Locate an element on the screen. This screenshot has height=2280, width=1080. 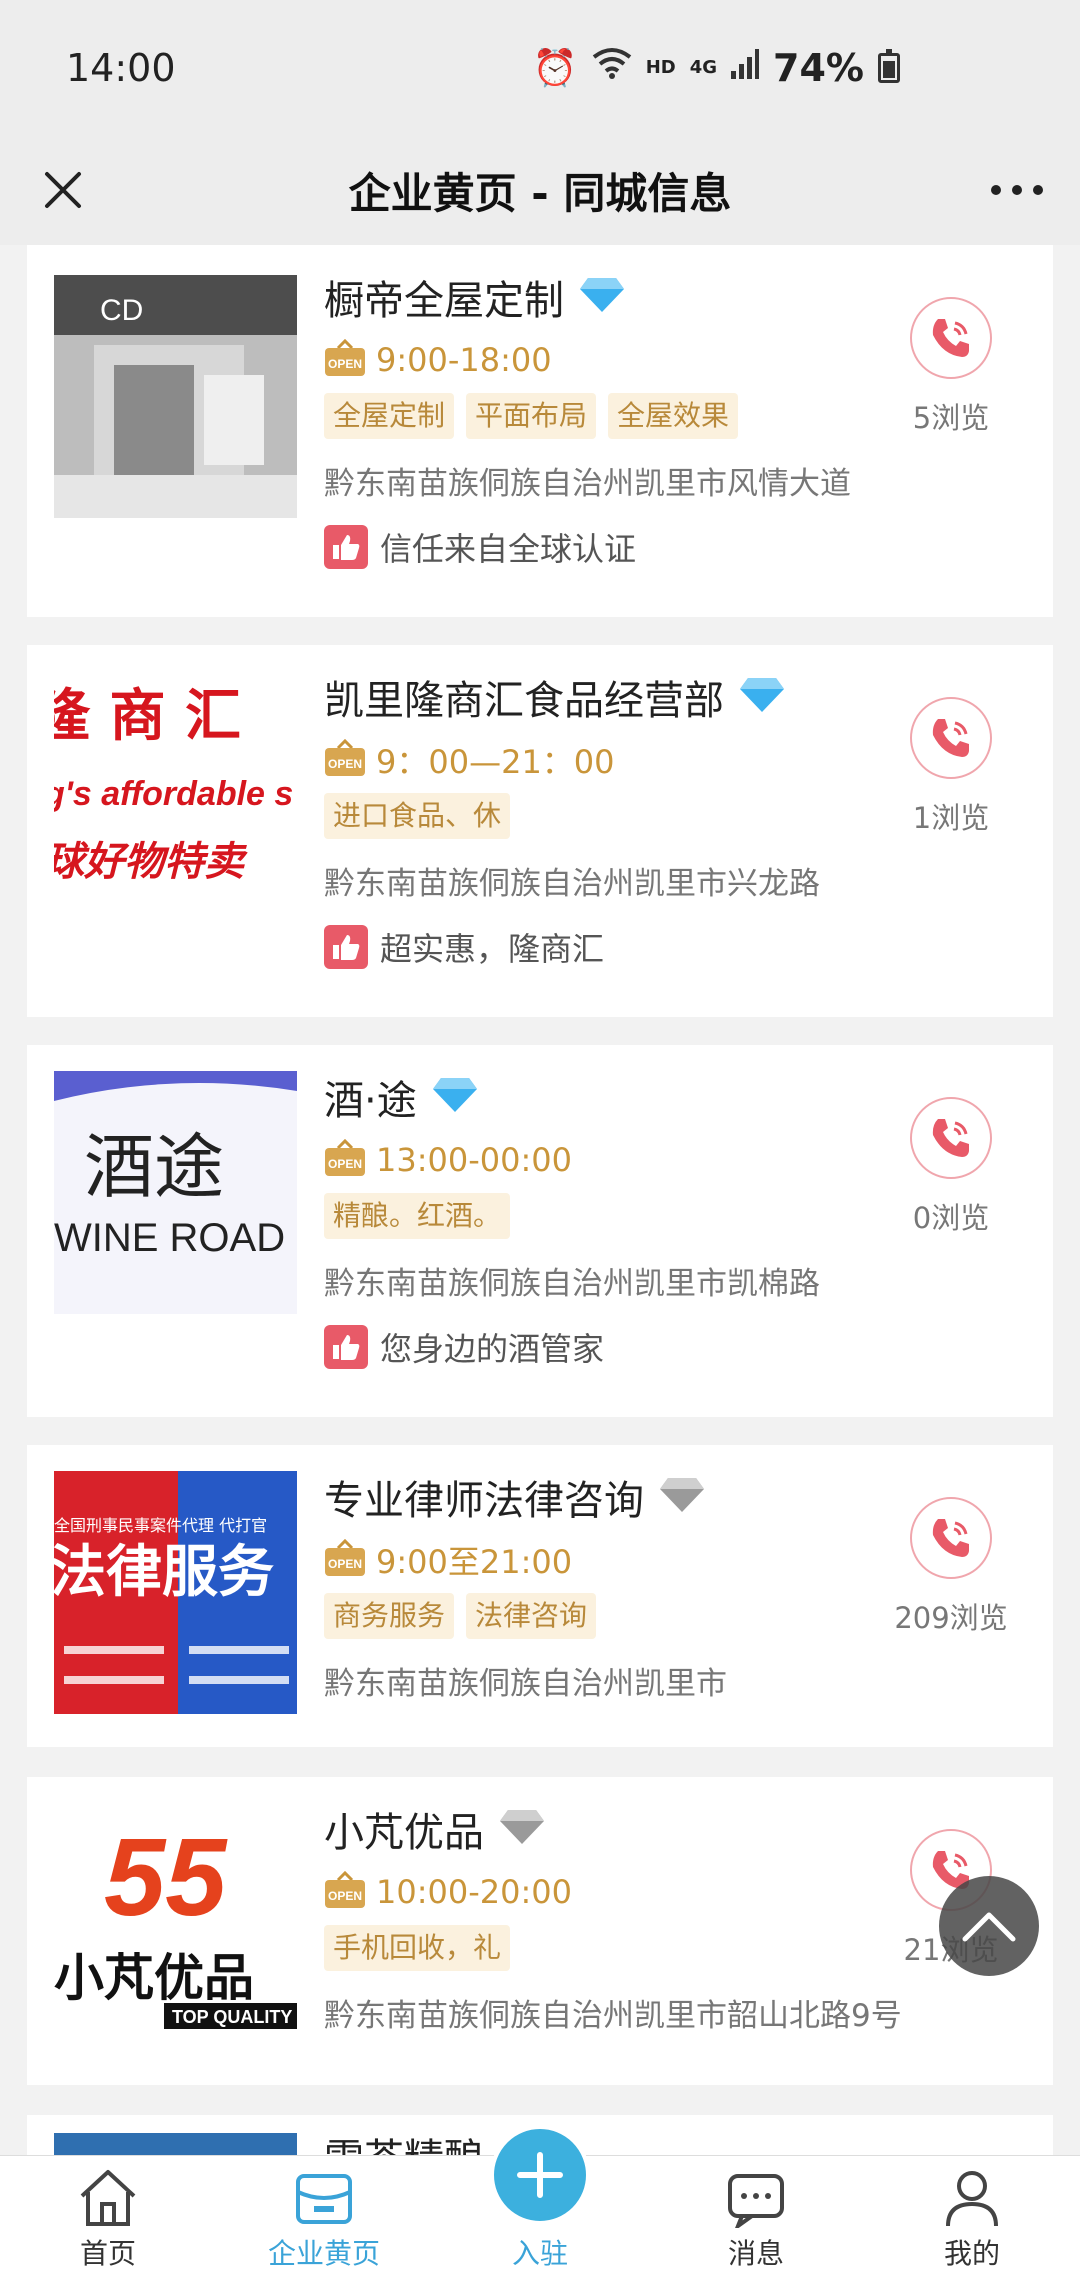
listing-tag: 商务服务 is located at coordinates (389, 1616).